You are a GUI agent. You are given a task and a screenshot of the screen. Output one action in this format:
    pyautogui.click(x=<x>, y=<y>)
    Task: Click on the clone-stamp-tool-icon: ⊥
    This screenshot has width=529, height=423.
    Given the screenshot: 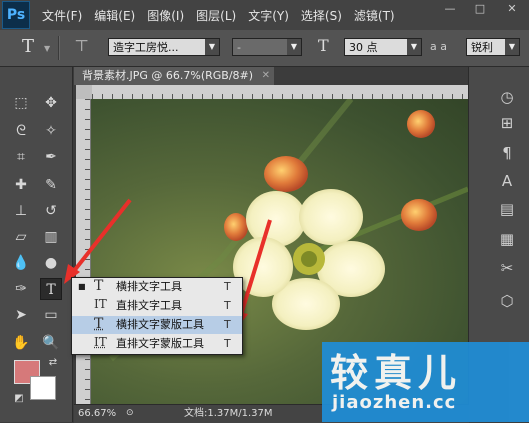 What is the action you would take?
    pyautogui.click(x=21, y=211)
    